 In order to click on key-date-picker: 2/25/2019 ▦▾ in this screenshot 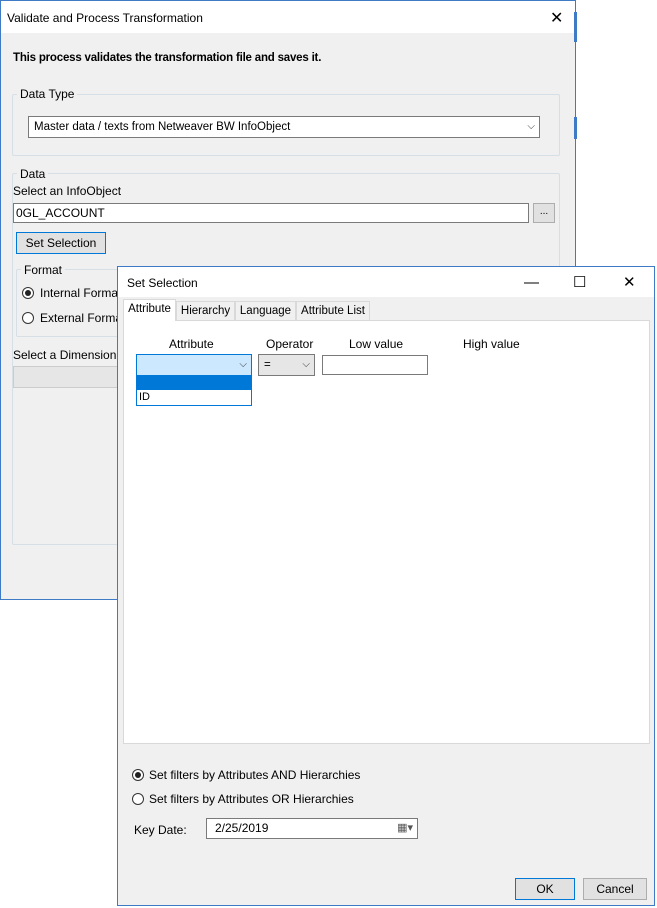, I will do `click(312, 828)`.